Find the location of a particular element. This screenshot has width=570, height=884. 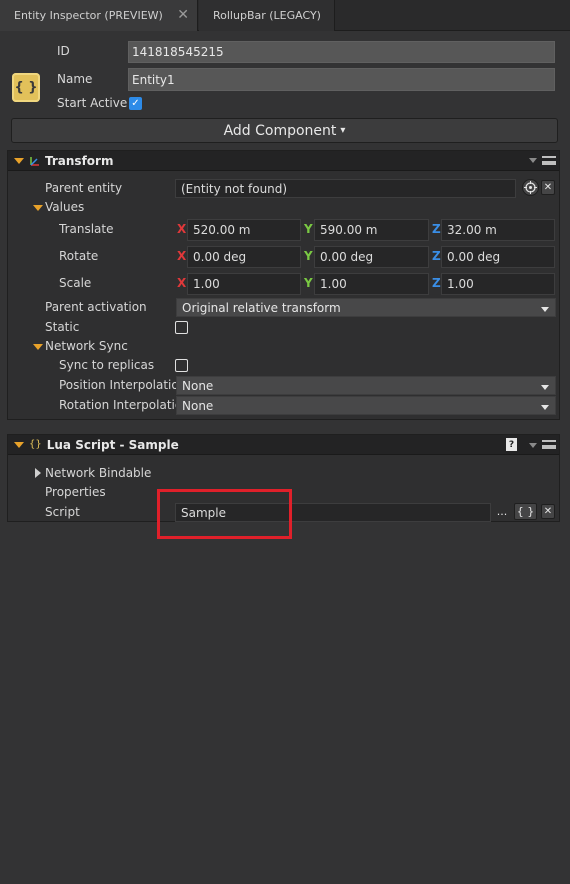

clear-script-button: ✕ is located at coordinates (548, 511).